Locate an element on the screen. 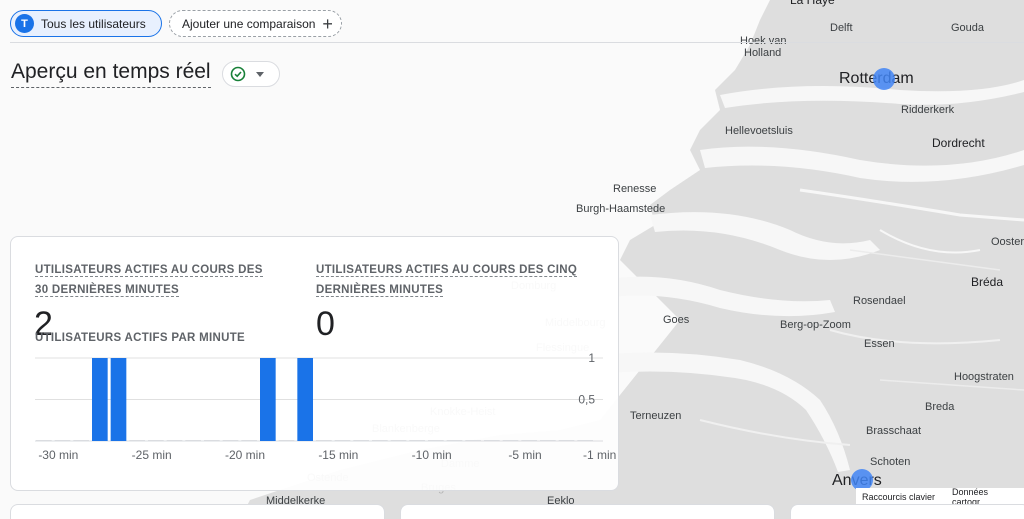  y-tick-label: 1 is located at coordinates (591, 358).